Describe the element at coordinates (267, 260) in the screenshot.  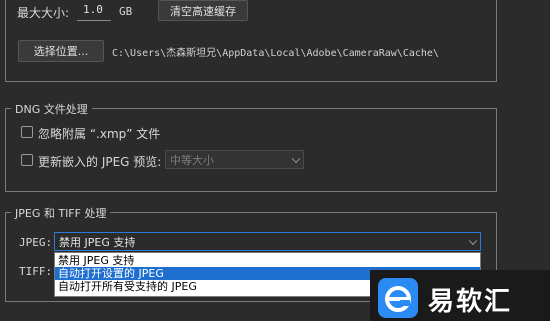
I see `jpeg-option-disable: 禁用 JPEG 支持` at that location.